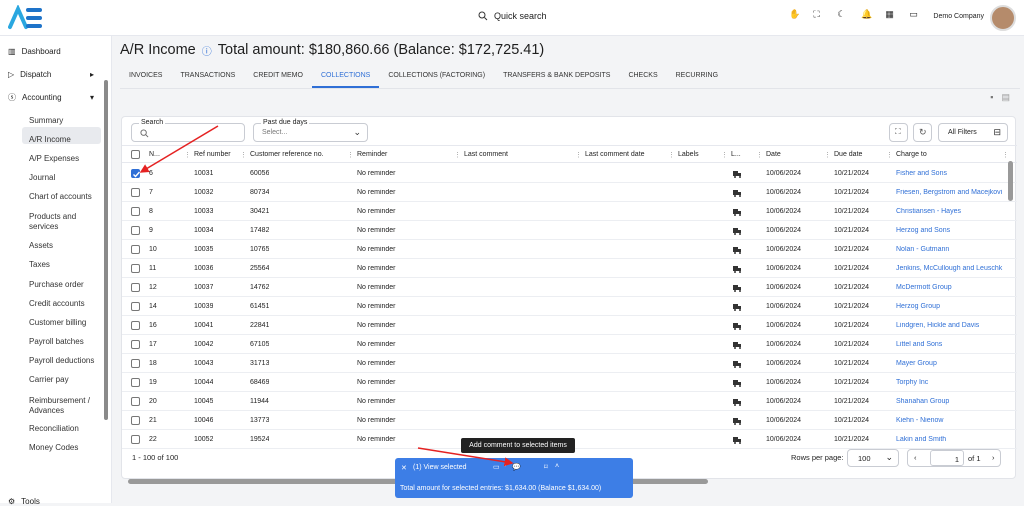 The image size is (1024, 506). I want to click on tag-icon: ⌑, so click(546, 467).